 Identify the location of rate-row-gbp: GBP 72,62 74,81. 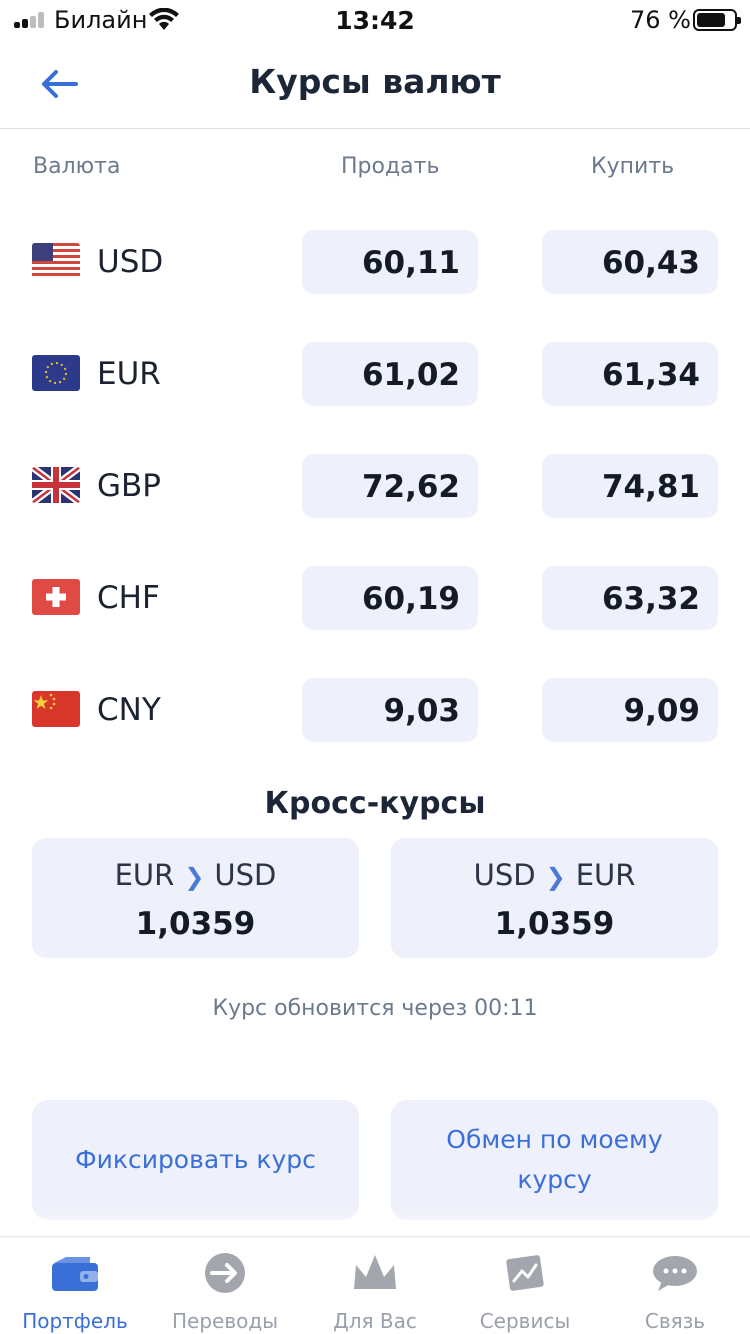
(375, 487).